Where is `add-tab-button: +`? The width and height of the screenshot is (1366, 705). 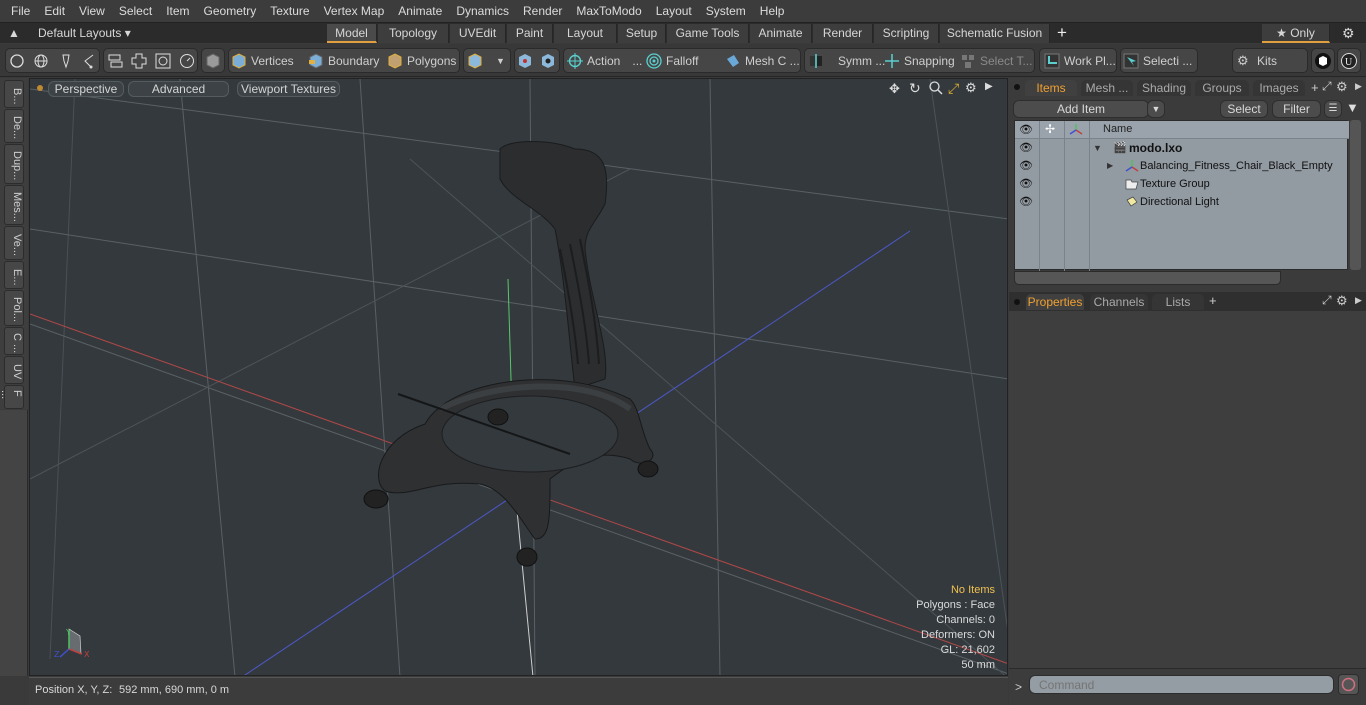 add-tab-button: + is located at coordinates (1062, 33).